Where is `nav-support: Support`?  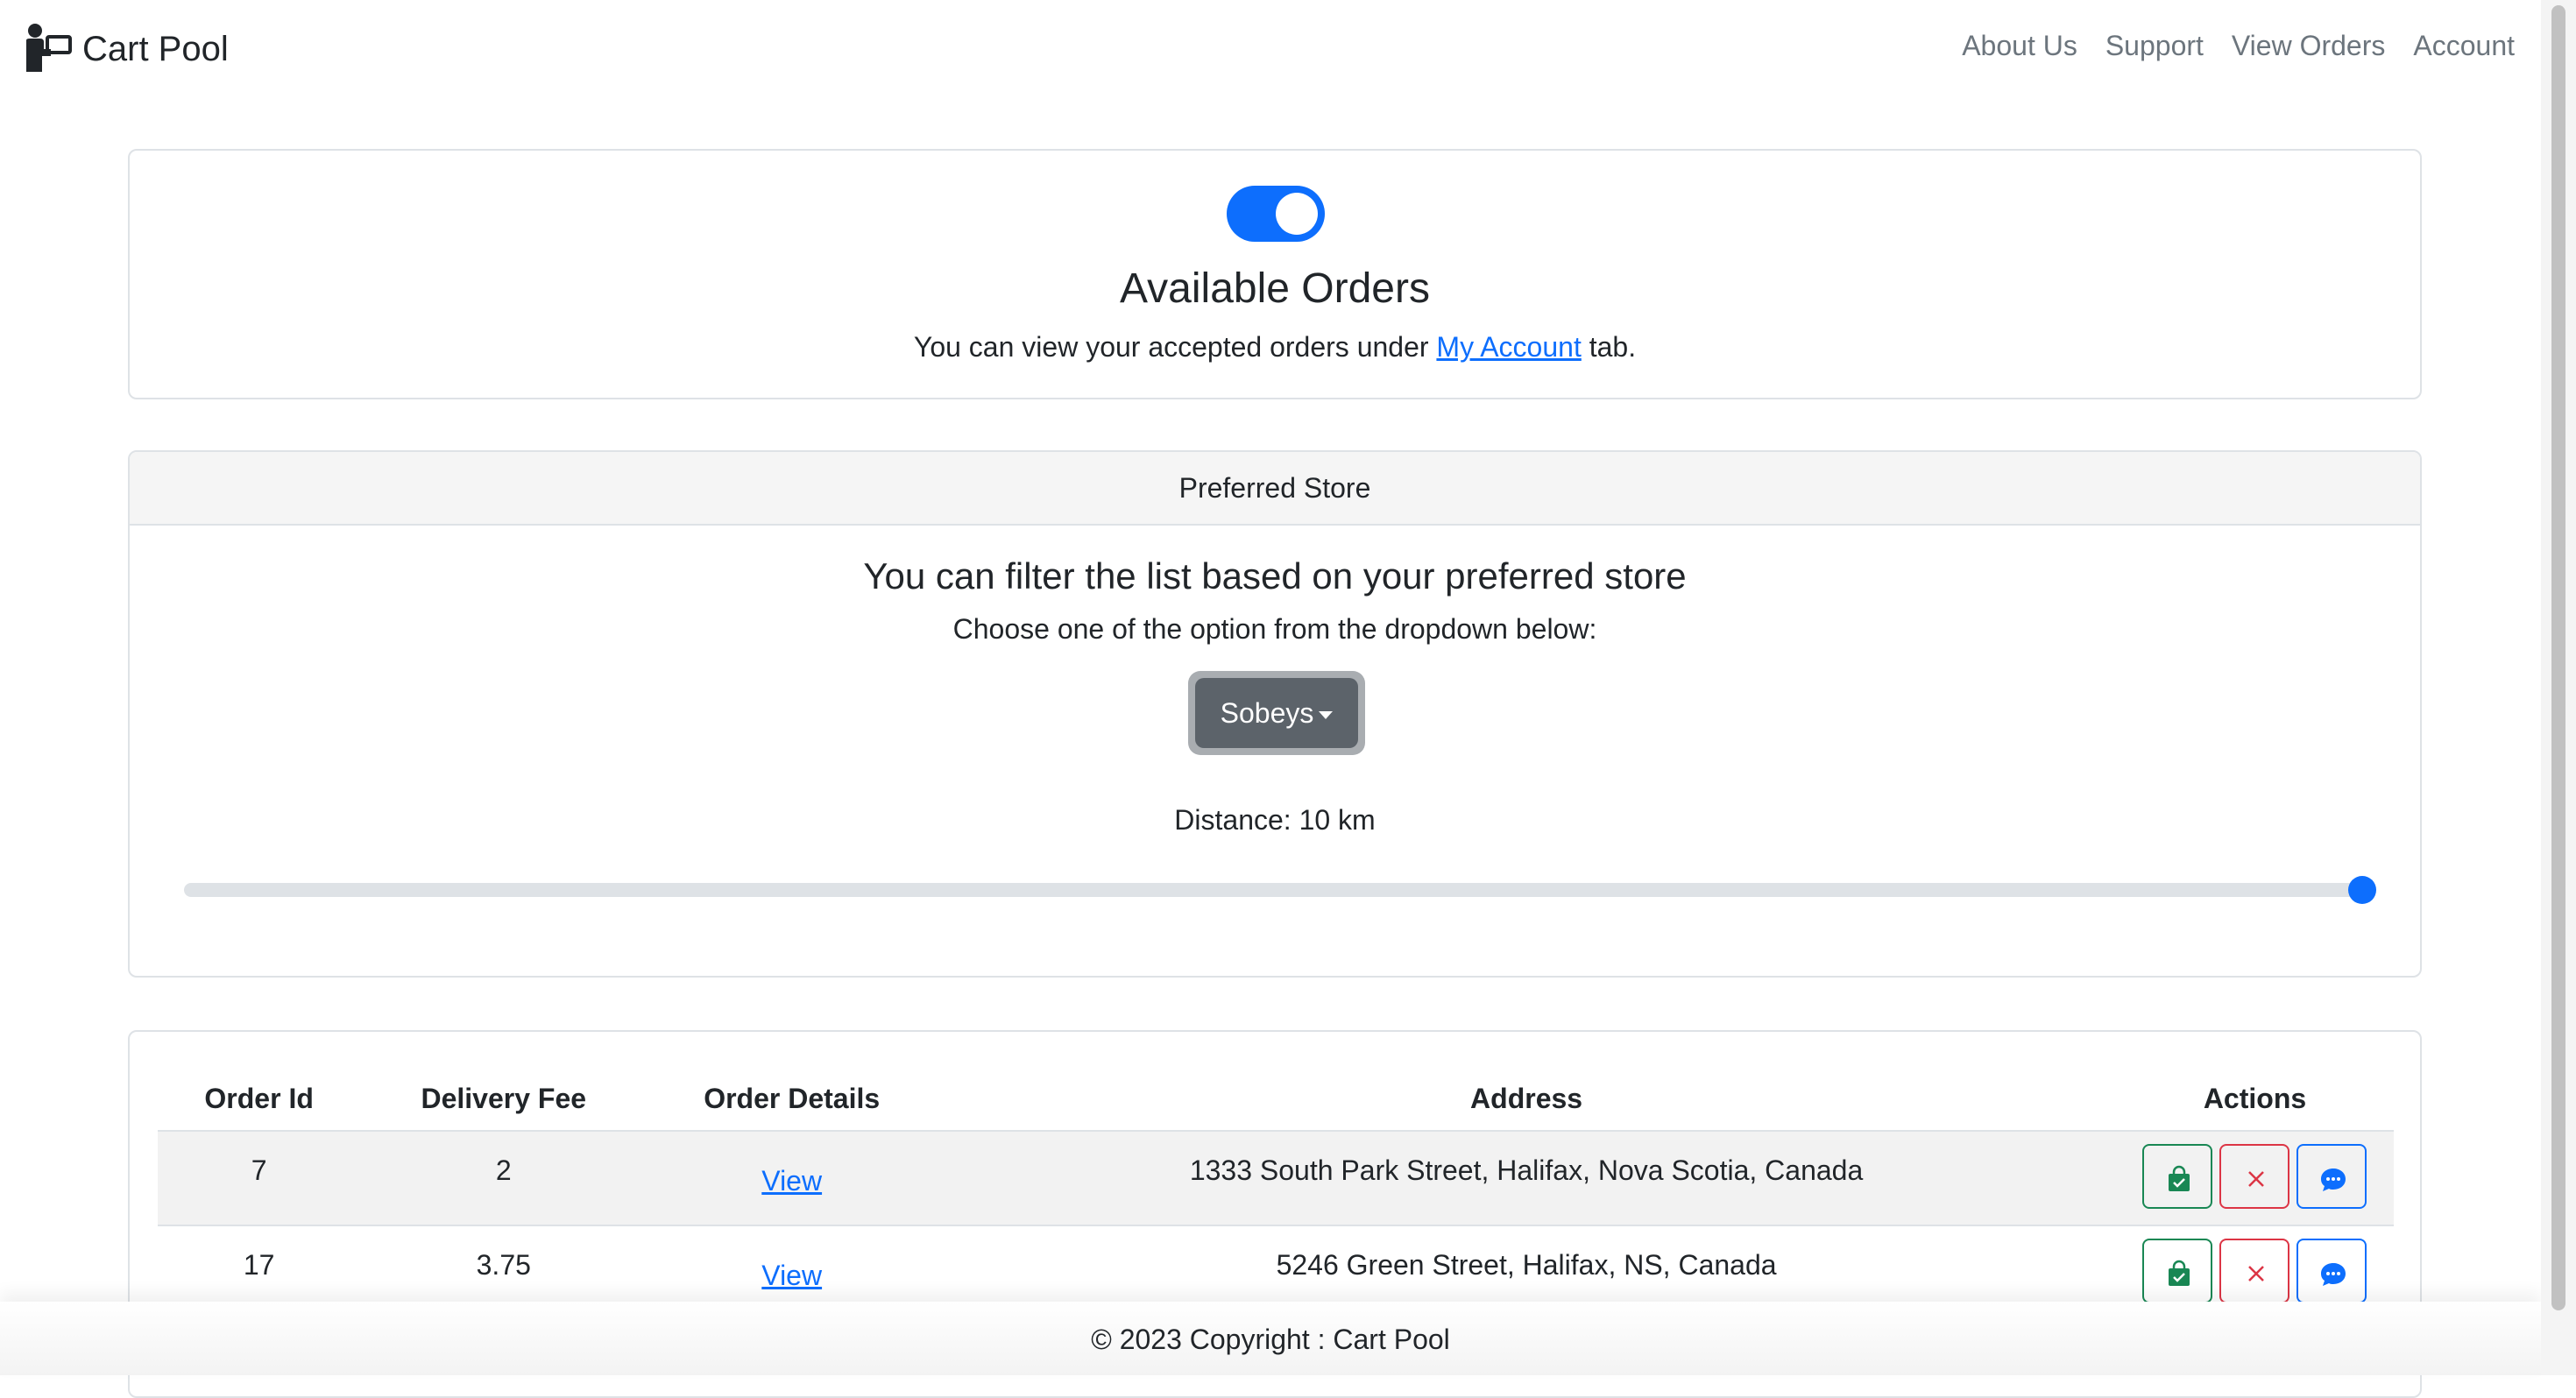
nav-support: Support is located at coordinates (2154, 46).